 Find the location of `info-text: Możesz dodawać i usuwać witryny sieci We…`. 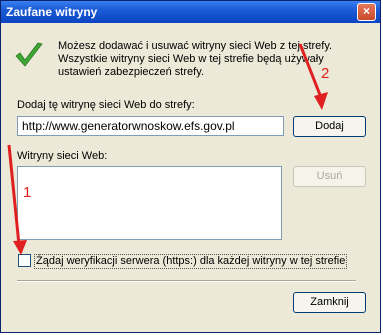

info-text: Możesz dodawać i usuwać witryny sieci We… is located at coordinates (208, 59).